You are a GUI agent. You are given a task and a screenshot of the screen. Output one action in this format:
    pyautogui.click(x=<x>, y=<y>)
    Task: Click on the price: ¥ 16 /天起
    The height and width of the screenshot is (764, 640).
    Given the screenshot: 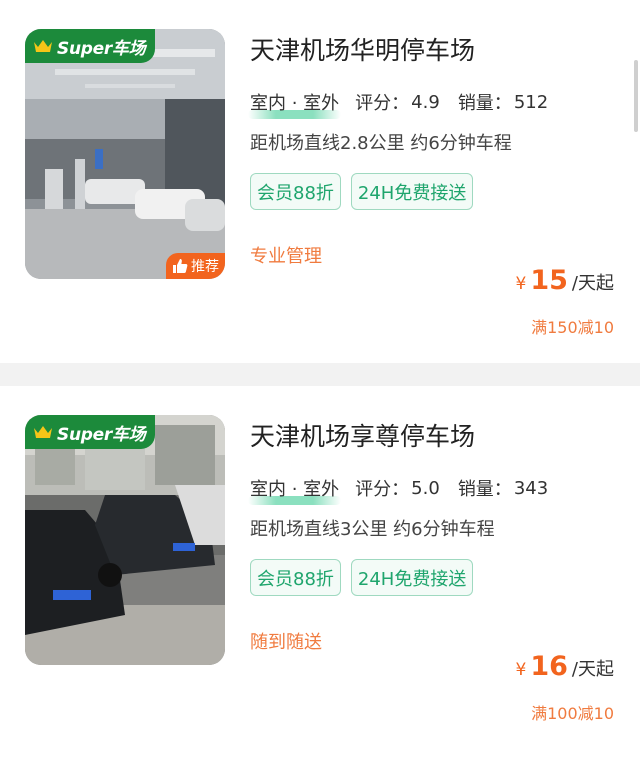 What is the action you would take?
    pyautogui.click(x=565, y=666)
    